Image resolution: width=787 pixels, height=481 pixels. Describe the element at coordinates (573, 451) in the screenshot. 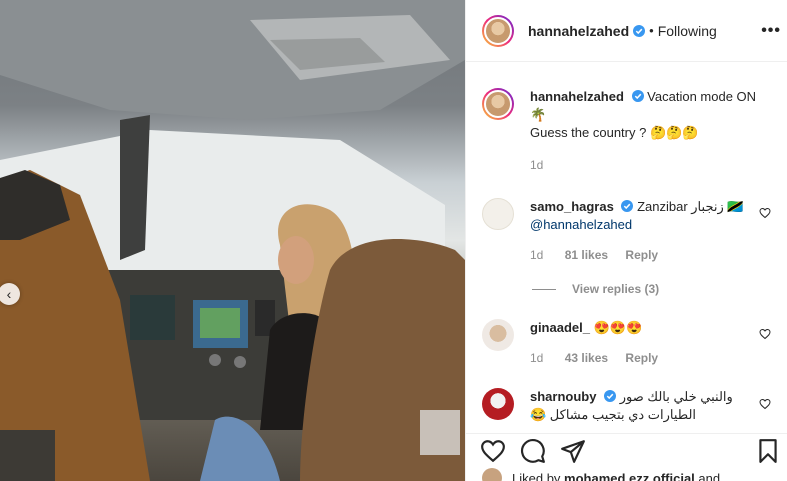

I see `share-send-icon` at that location.